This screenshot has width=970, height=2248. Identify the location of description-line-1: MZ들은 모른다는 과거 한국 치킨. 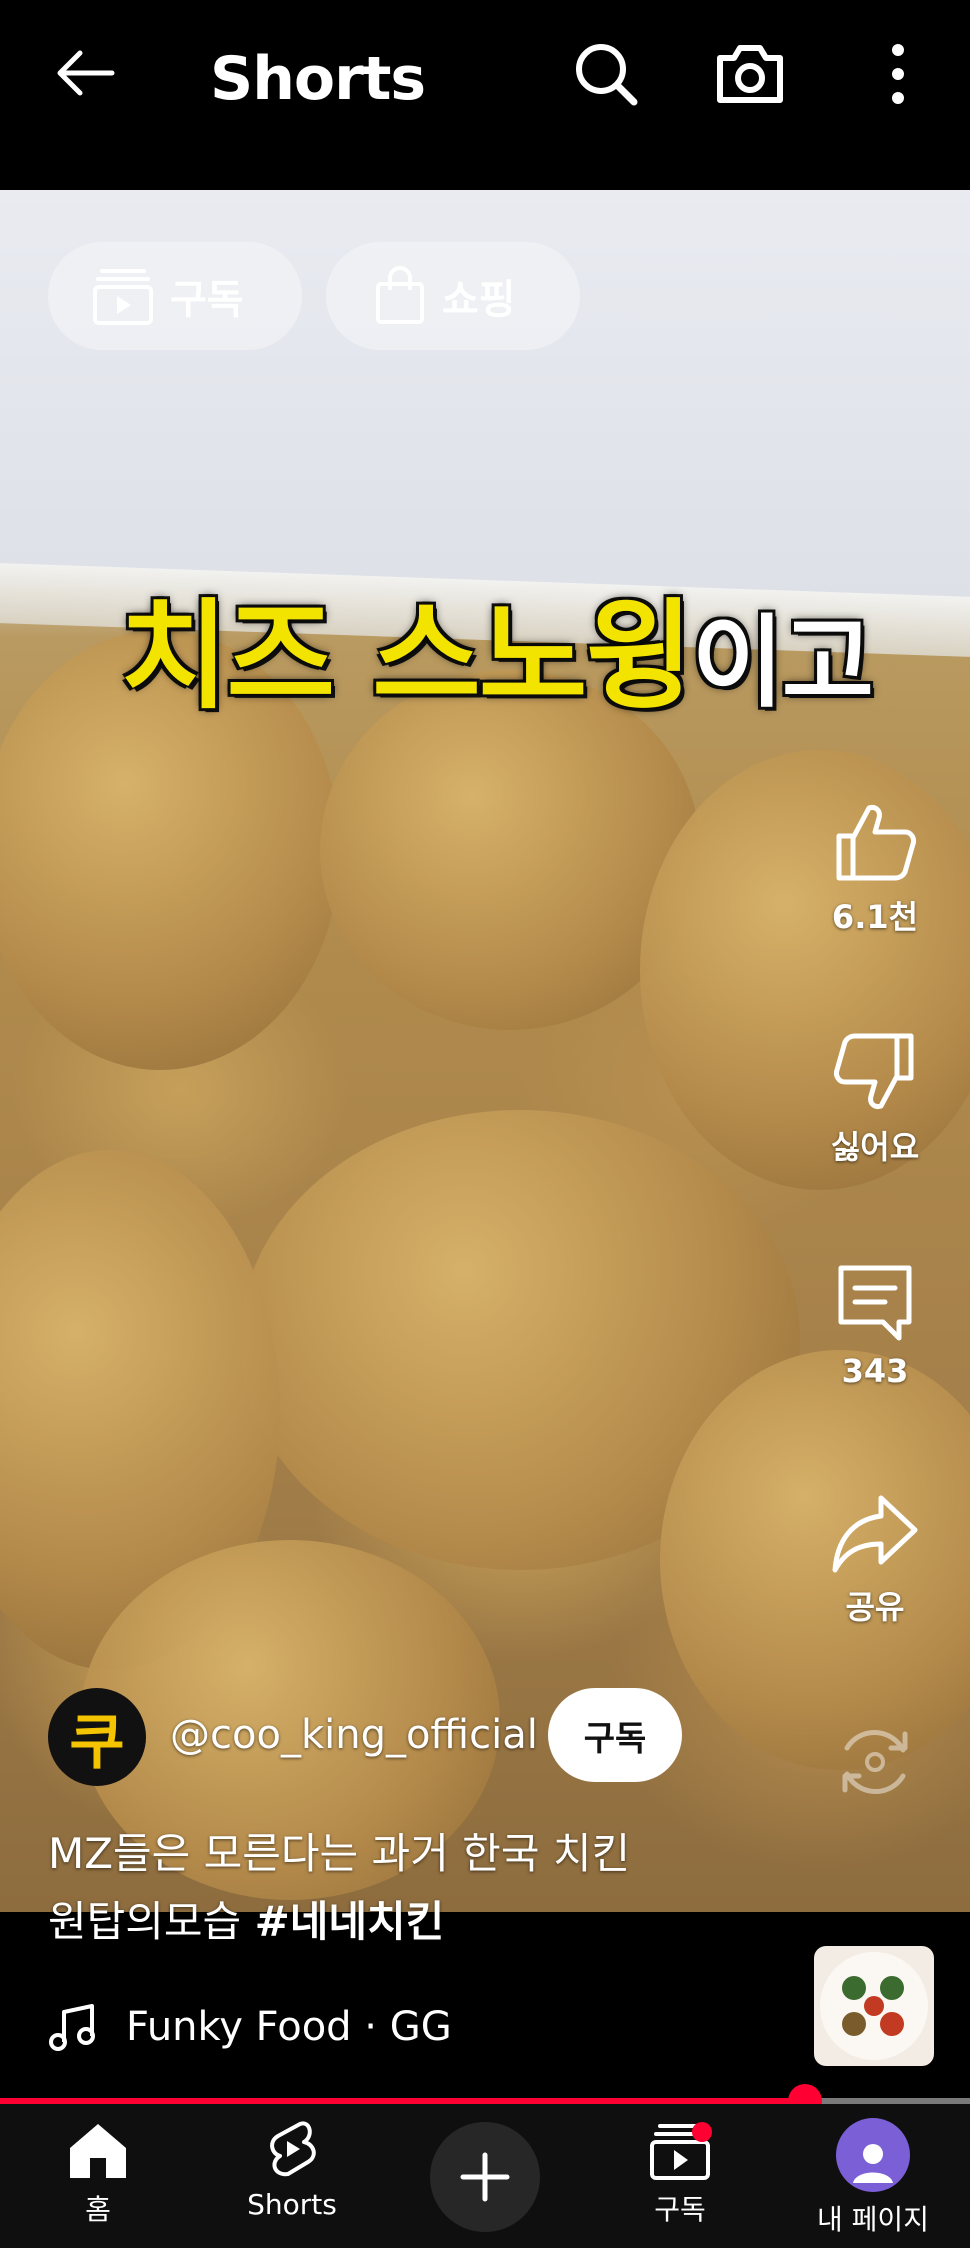
(339, 1853).